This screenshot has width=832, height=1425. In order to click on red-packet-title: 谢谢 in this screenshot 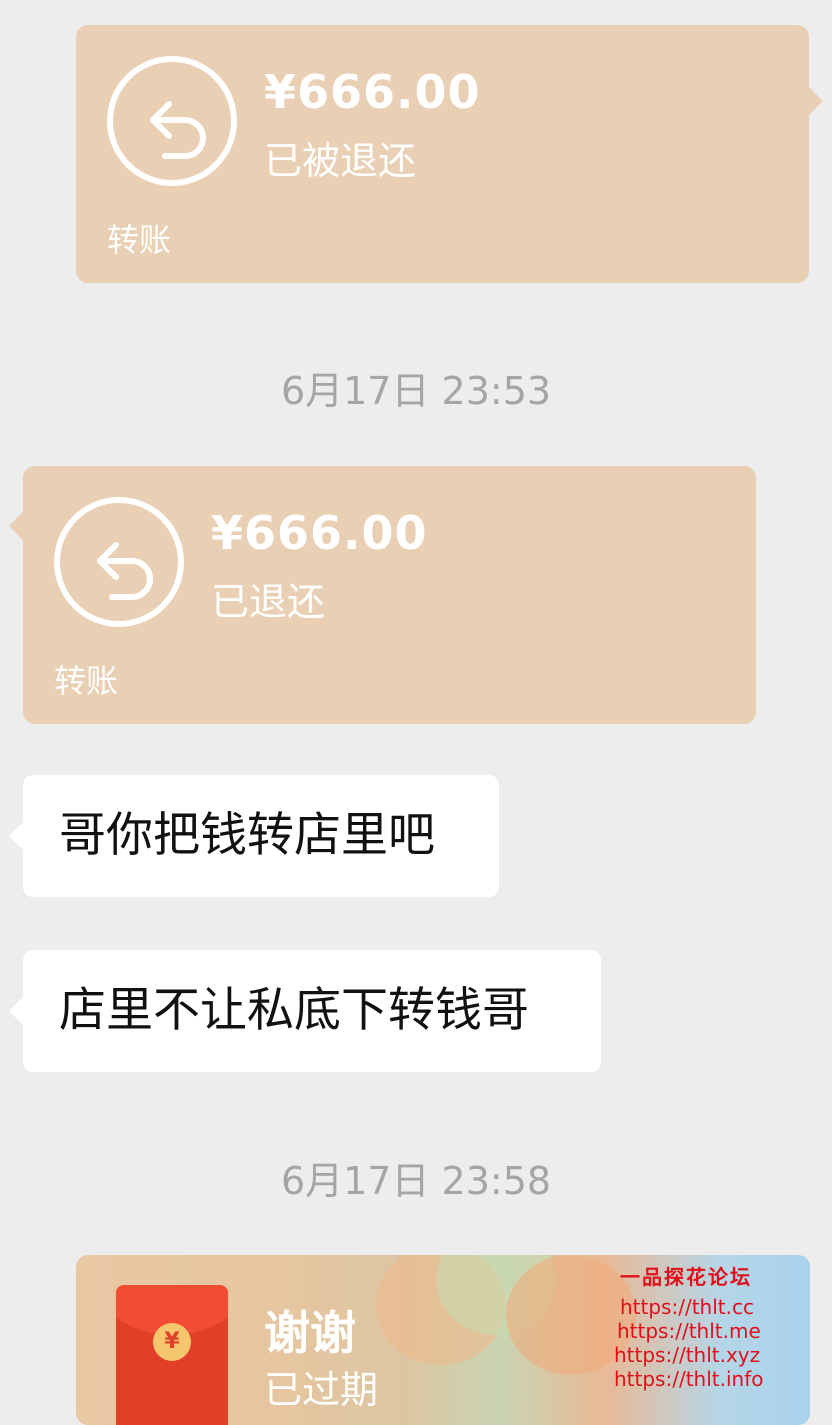, I will do `click(310, 1333)`.